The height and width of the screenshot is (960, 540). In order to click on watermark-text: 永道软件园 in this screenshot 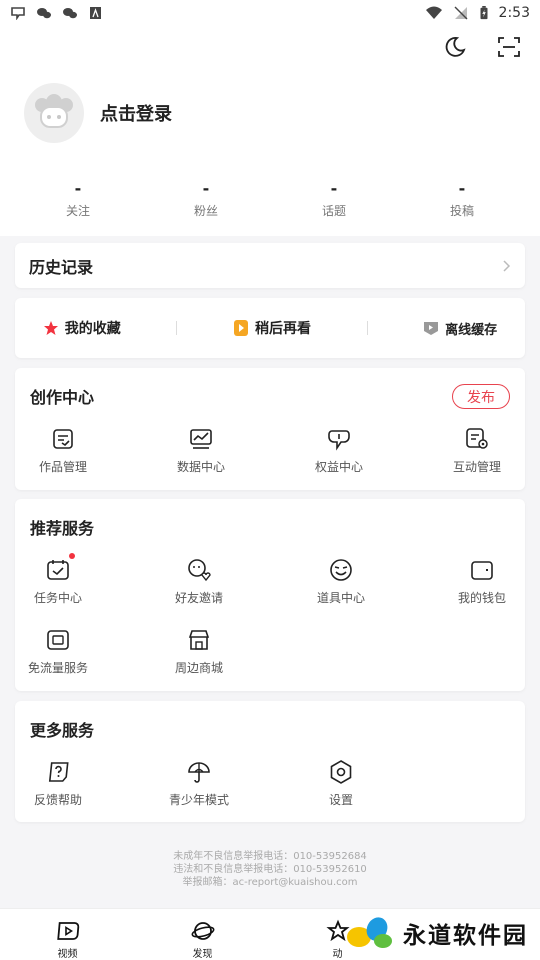, I will do `click(465, 935)`.